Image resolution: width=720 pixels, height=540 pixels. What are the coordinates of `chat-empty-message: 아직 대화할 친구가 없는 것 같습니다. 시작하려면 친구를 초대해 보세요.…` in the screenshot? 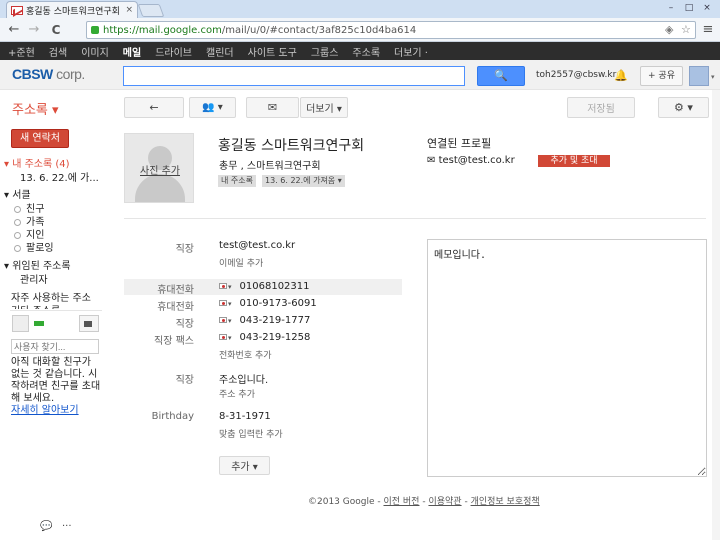 It's located at (56, 386).